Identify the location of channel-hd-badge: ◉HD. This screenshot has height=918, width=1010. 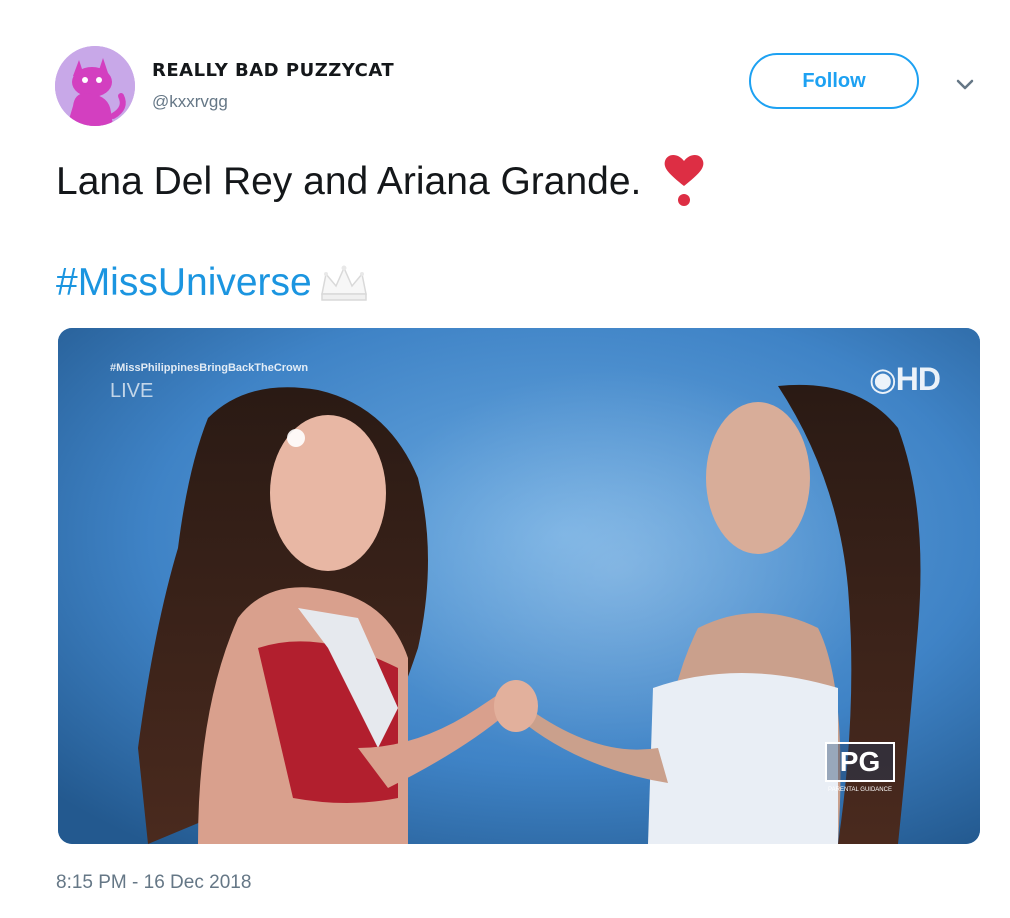
(904, 379).